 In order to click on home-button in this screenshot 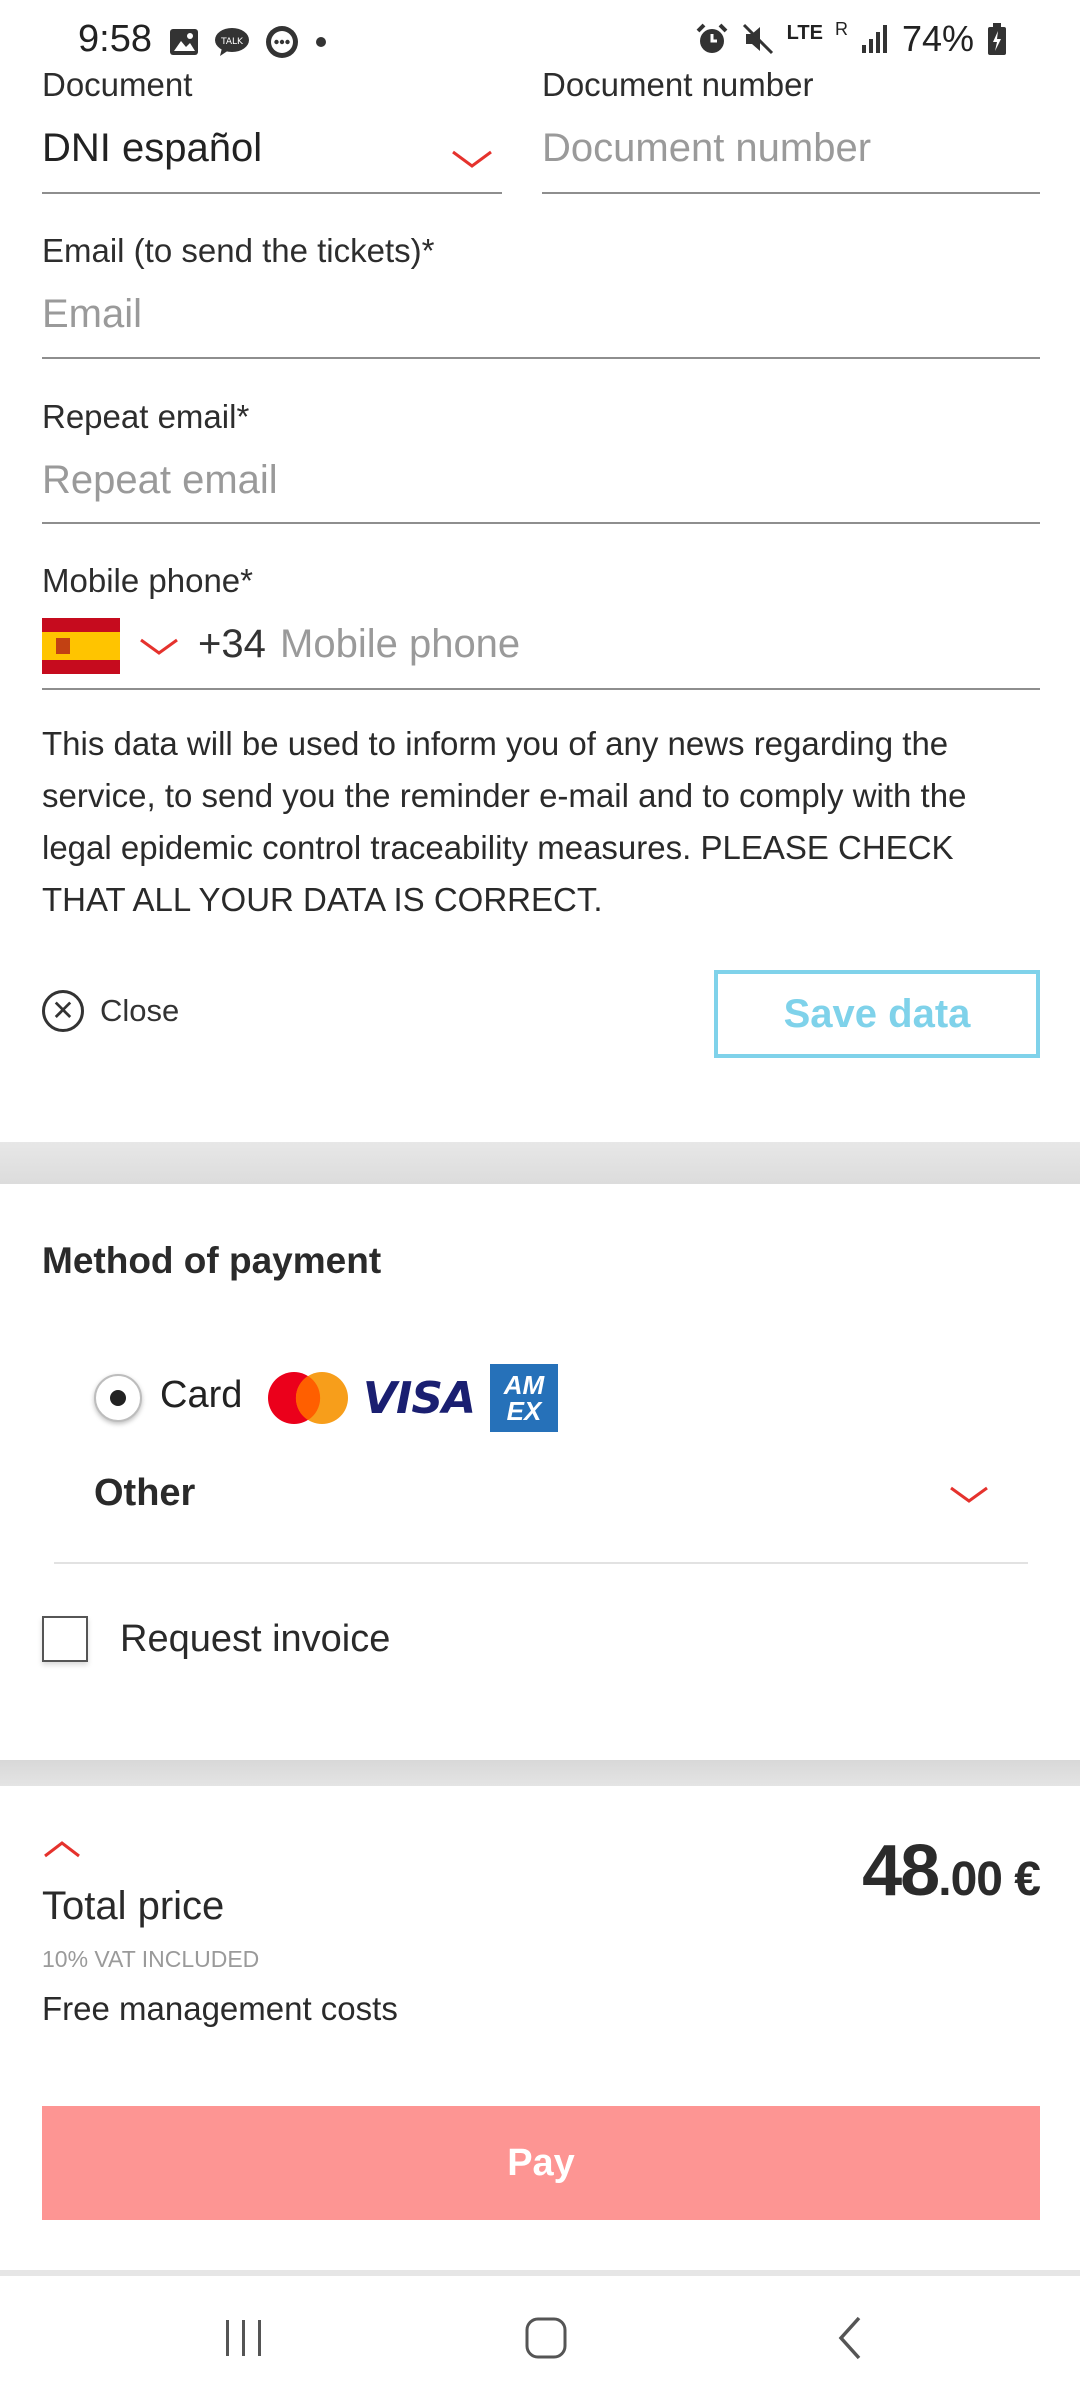, I will do `click(546, 2338)`.